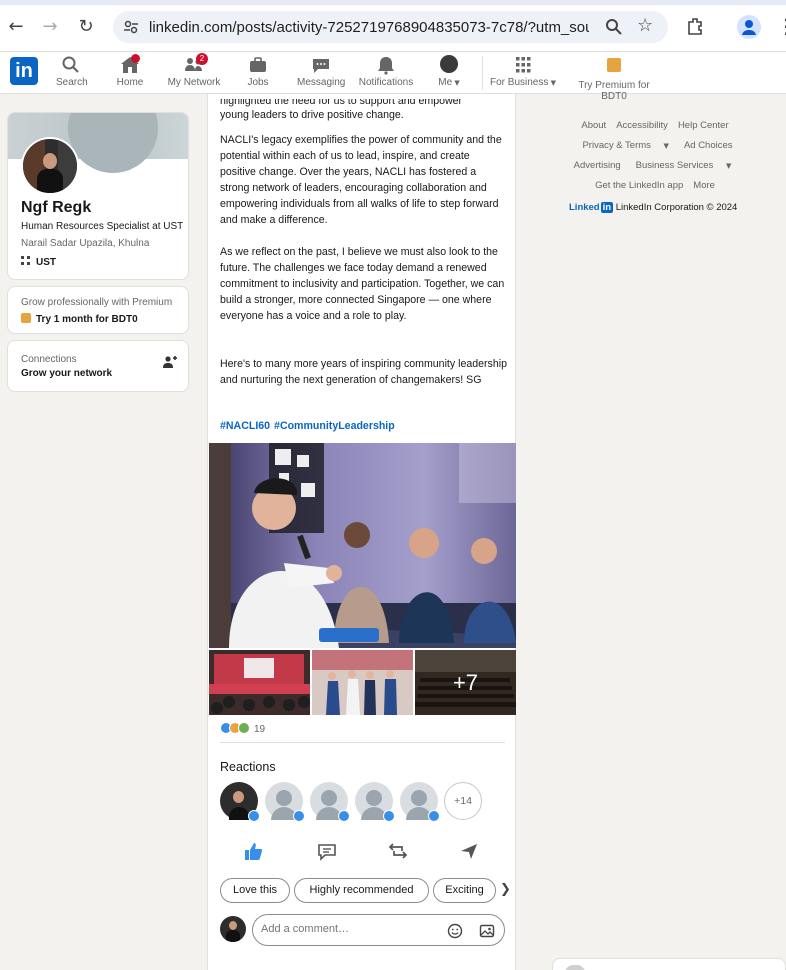 The width and height of the screenshot is (786, 970). What do you see at coordinates (704, 185) in the screenshot?
I see `footer-link-more: More` at bounding box center [704, 185].